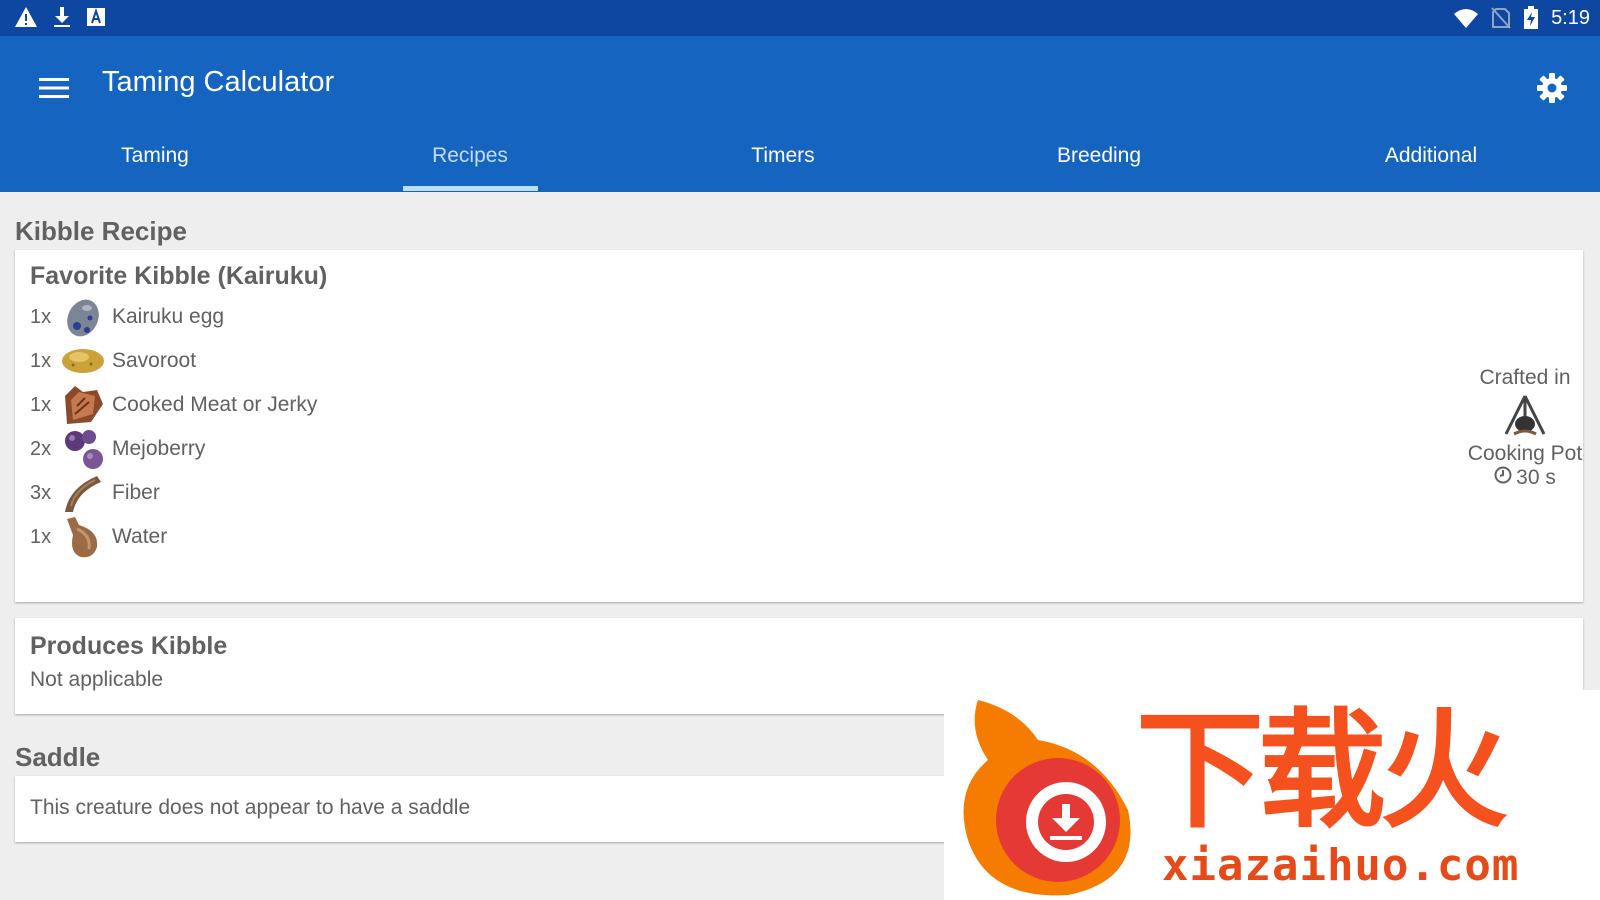 The image size is (1600, 900). Describe the element at coordinates (470, 188) in the screenshot. I see `active-tab-indicator` at that location.